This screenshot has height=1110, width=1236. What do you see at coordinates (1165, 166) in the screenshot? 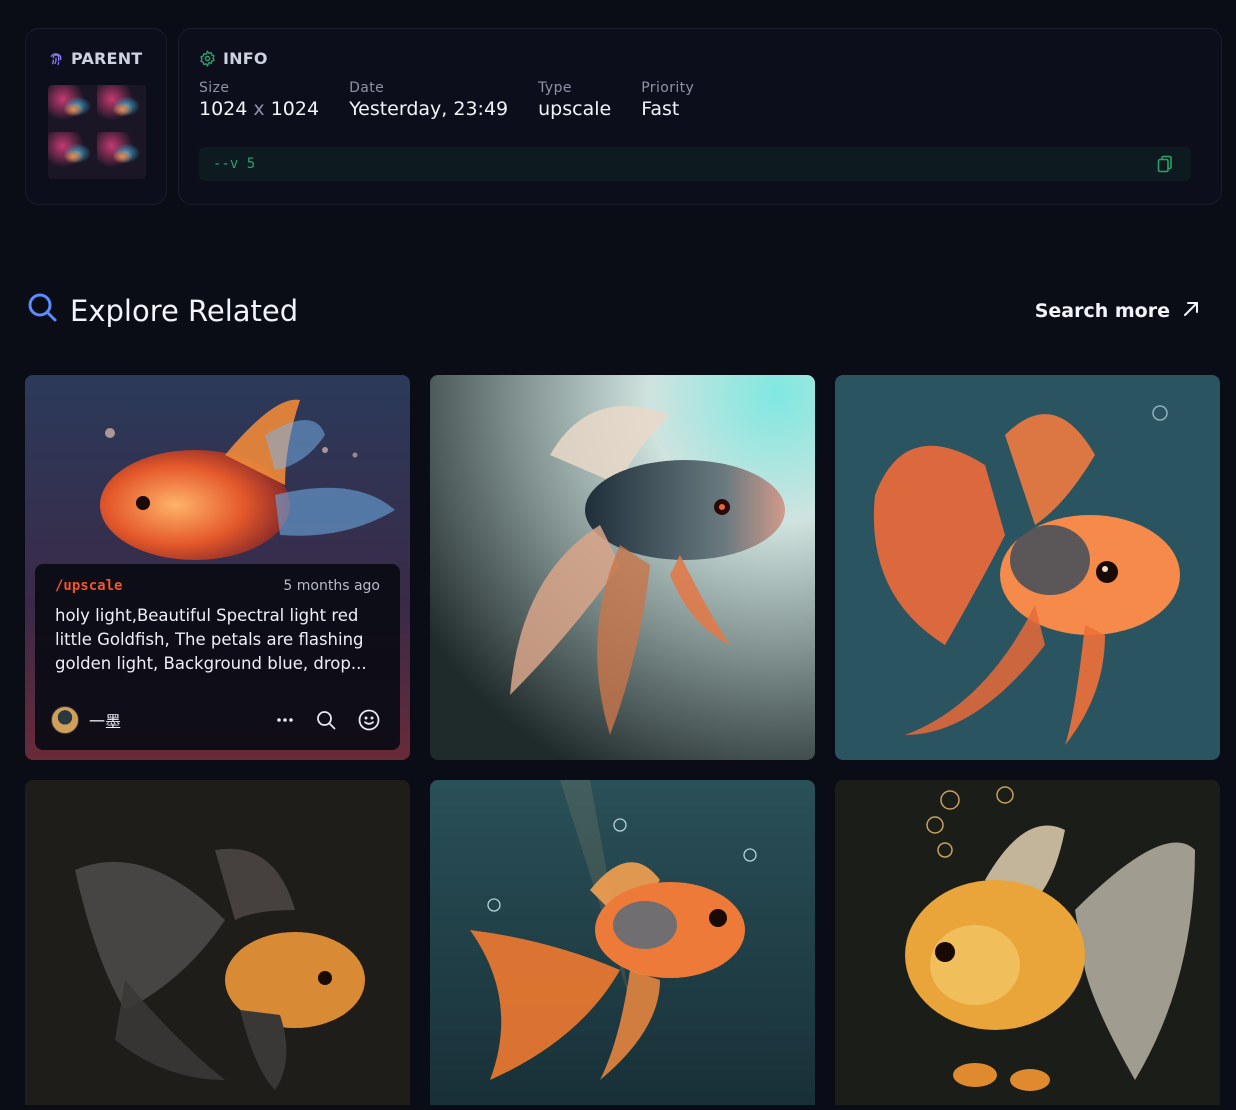
I see `copy-icon` at bounding box center [1165, 166].